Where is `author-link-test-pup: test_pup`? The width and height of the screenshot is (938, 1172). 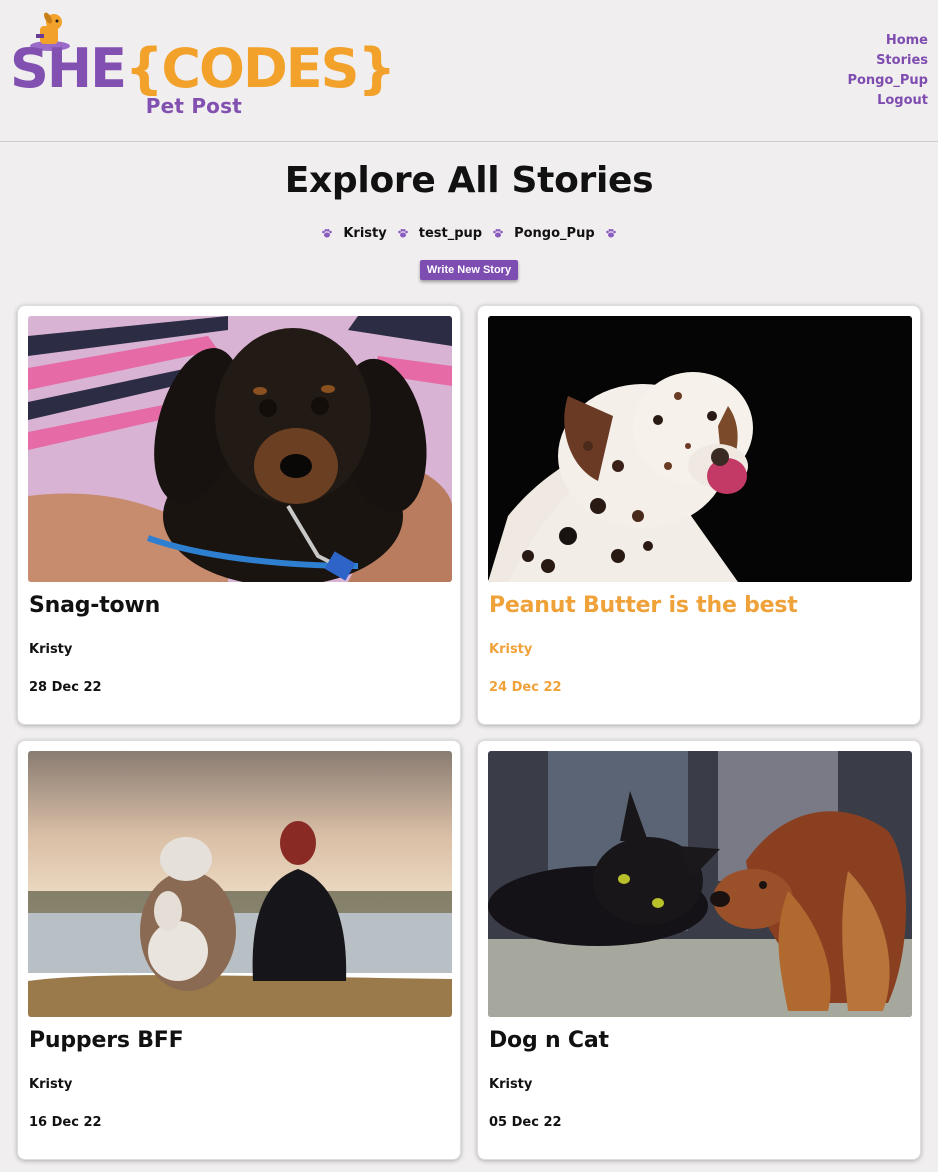 author-link-test-pup: test_pup is located at coordinates (450, 233).